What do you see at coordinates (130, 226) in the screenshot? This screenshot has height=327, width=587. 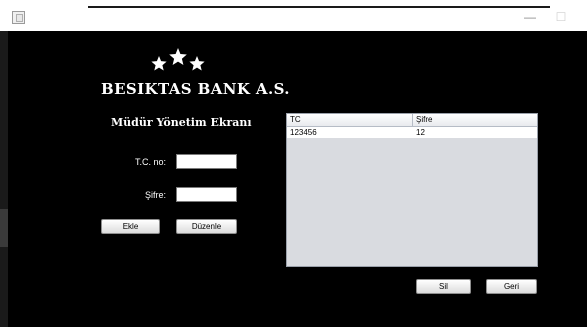 I see `add-button: Ekle` at bounding box center [130, 226].